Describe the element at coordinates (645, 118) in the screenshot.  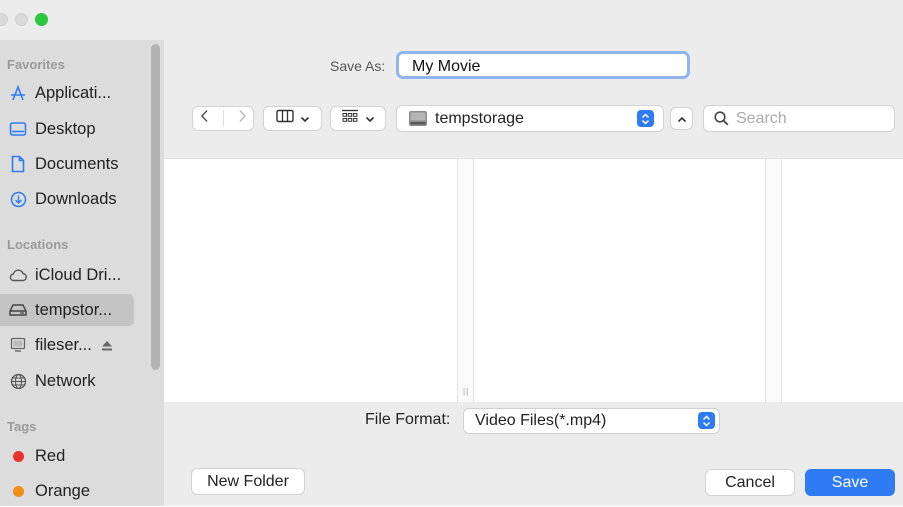
I see `location-stepper-icon` at that location.